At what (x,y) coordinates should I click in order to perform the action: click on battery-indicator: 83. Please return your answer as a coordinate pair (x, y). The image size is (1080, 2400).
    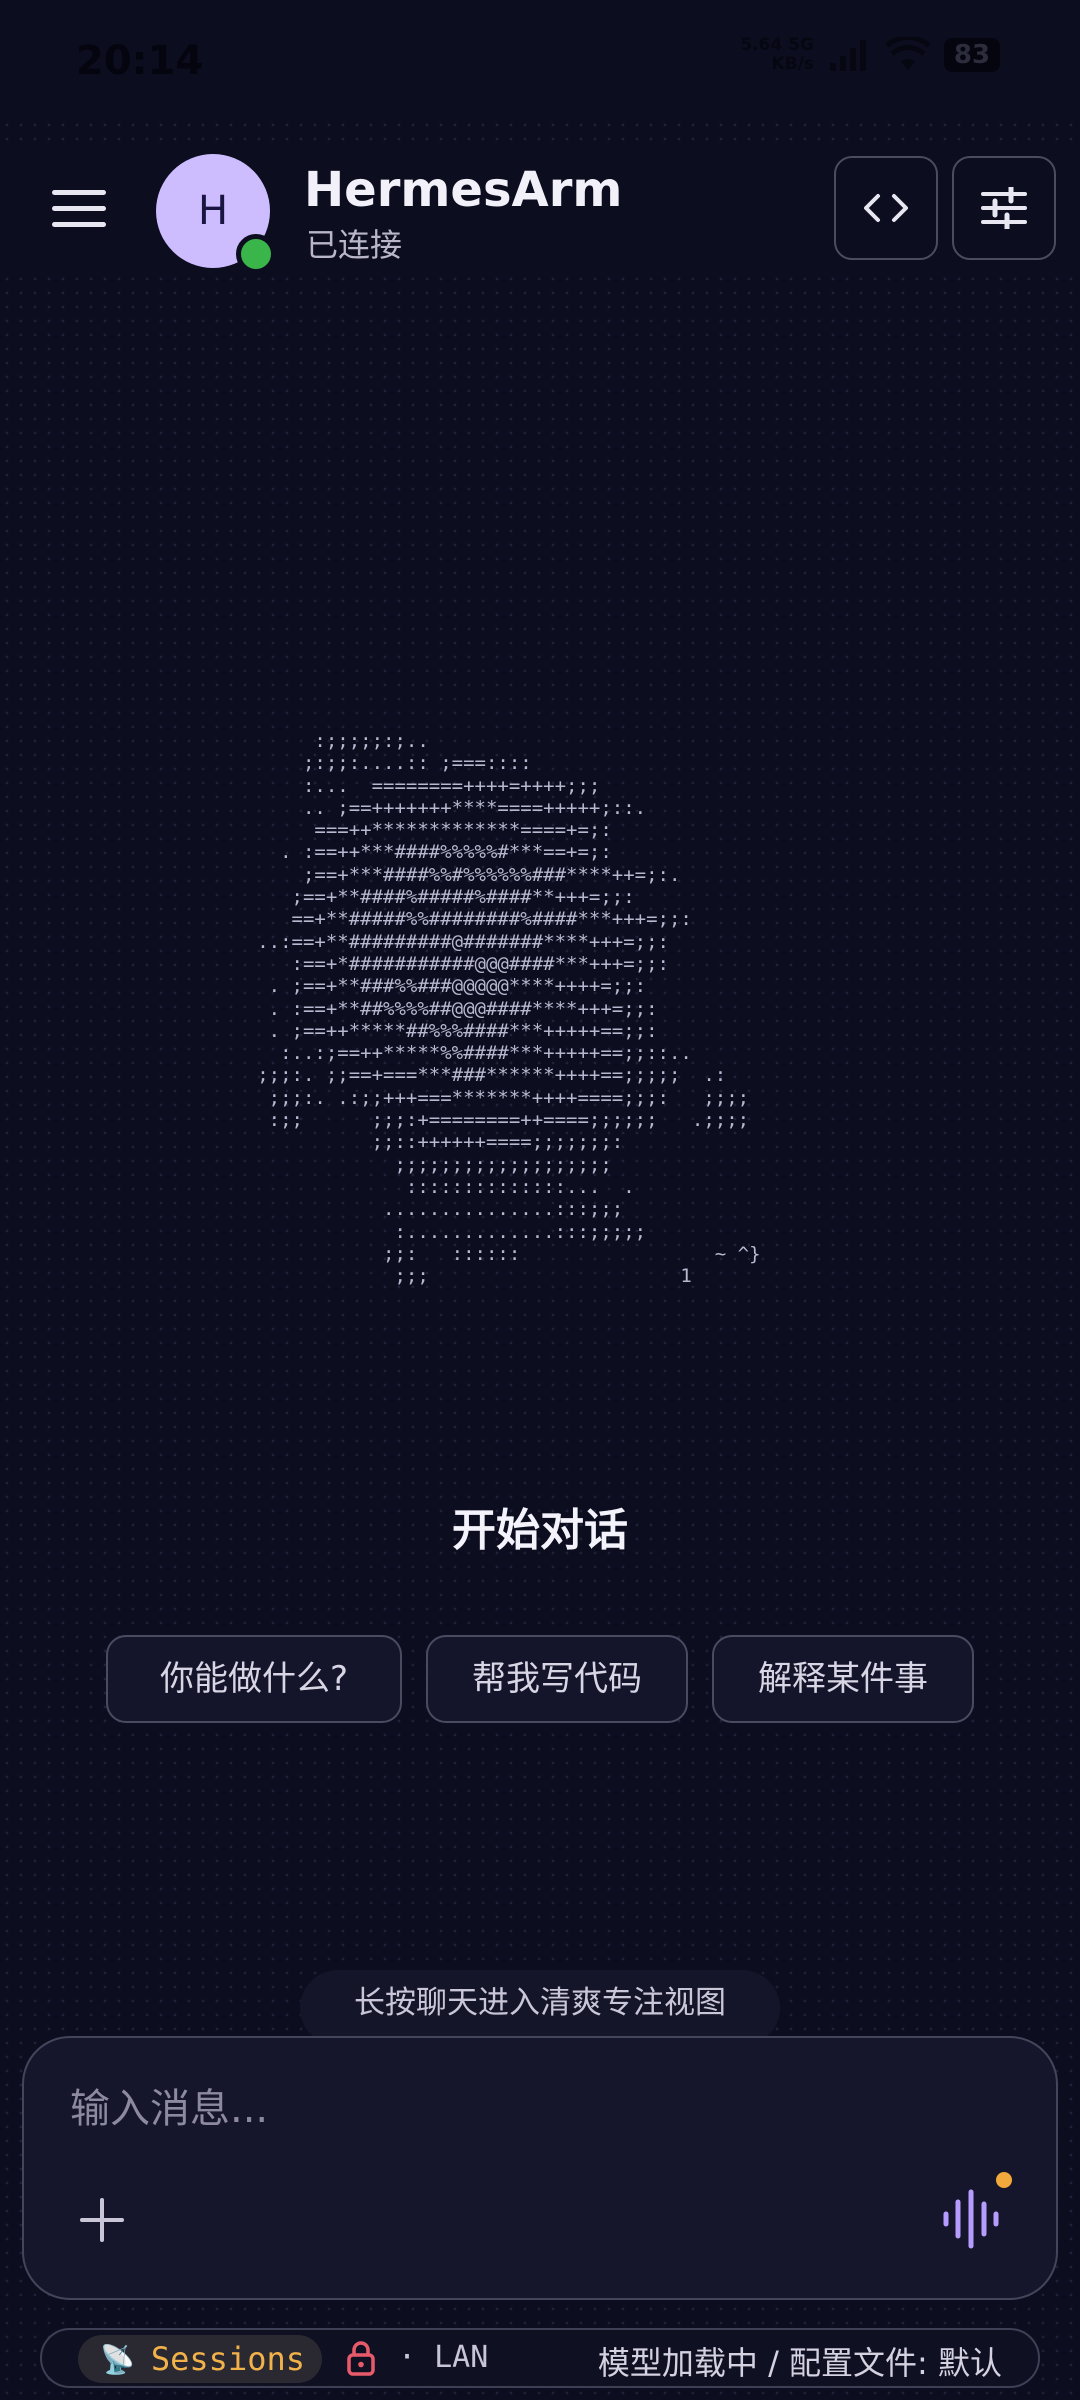
    Looking at the image, I should click on (972, 55).